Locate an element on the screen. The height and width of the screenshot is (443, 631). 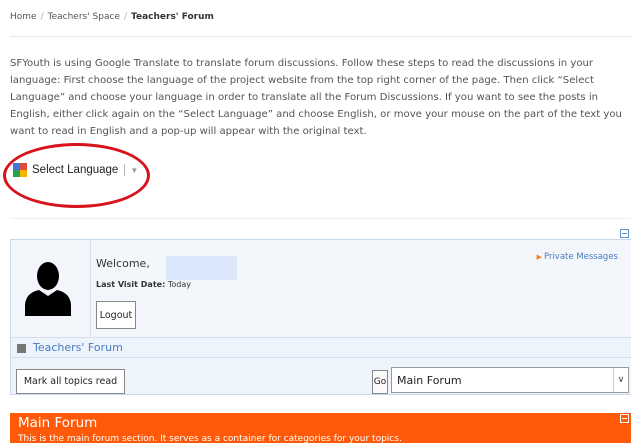
forum-title-row: Teachers' Forum is located at coordinates (321, 348).